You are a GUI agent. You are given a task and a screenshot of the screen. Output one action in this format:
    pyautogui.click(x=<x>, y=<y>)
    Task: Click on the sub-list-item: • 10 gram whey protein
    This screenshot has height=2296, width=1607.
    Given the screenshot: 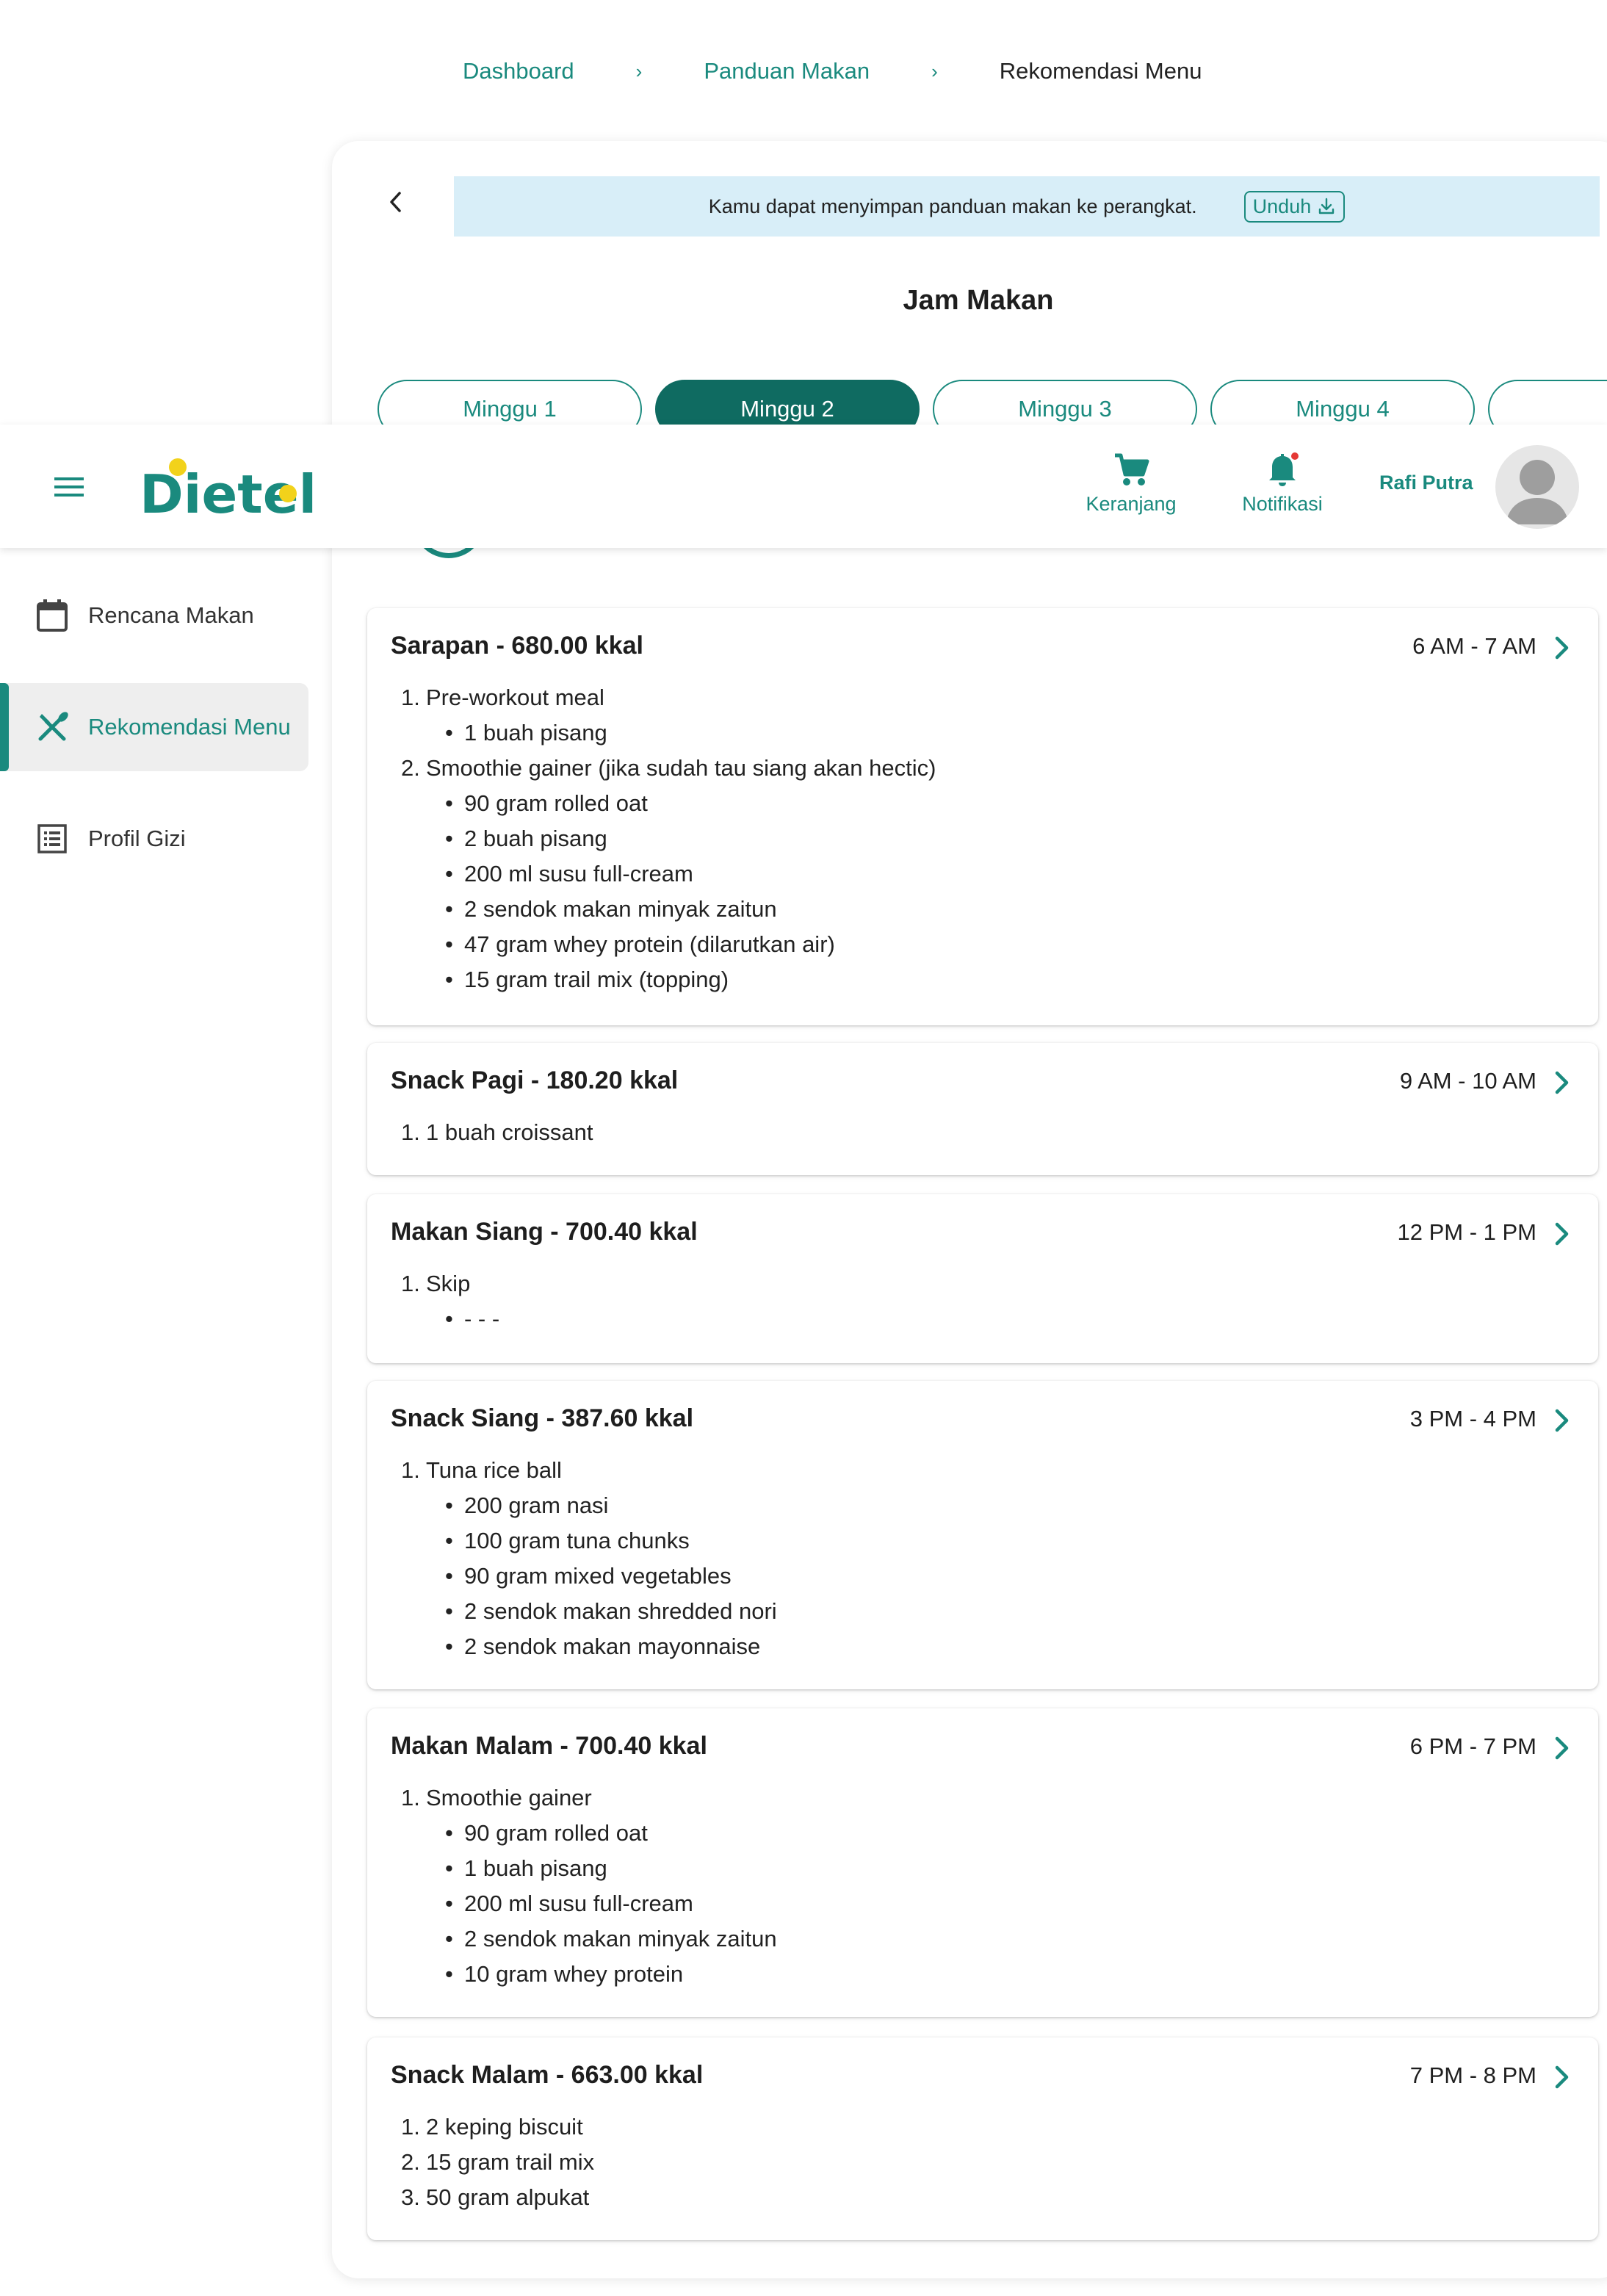 What is the action you would take?
    pyautogui.click(x=589, y=1974)
    